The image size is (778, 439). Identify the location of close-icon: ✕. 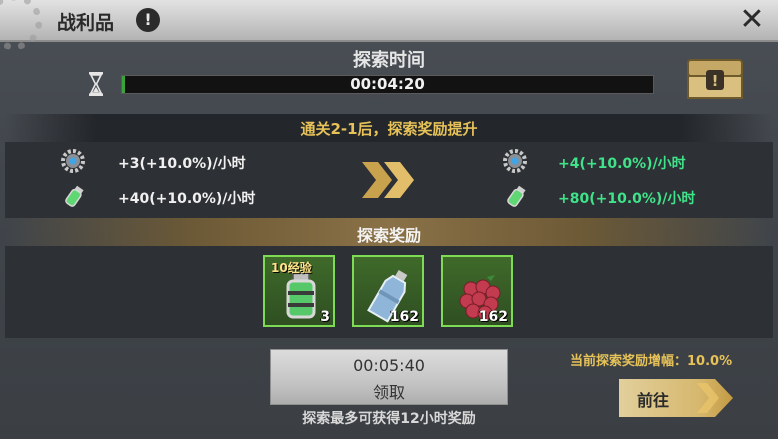
(752, 20).